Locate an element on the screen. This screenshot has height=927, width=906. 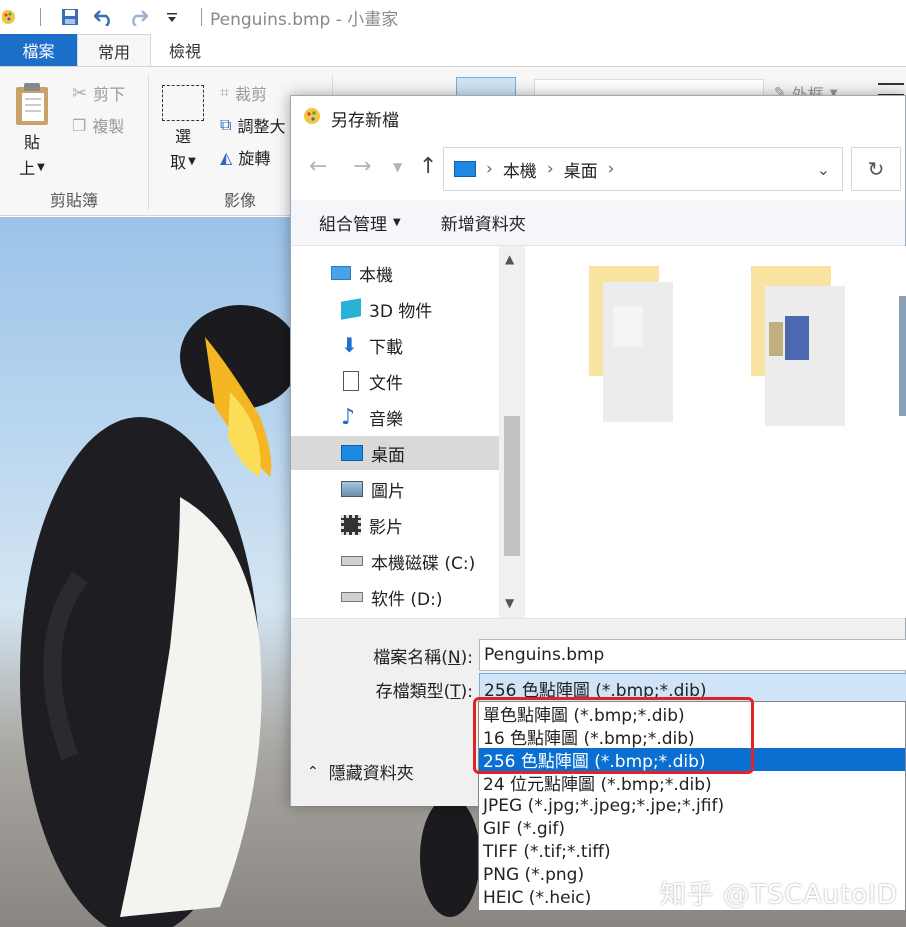
picture-icon is located at coordinates (352, 489).